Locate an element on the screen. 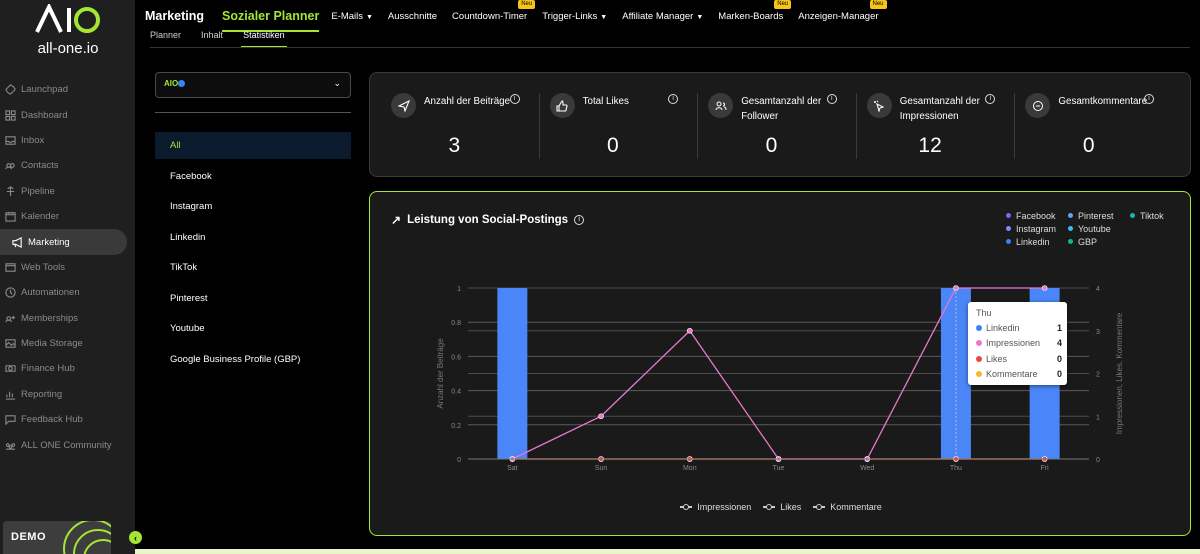 This screenshot has height=554, width=1200. media-icon is located at coordinates (10, 344).